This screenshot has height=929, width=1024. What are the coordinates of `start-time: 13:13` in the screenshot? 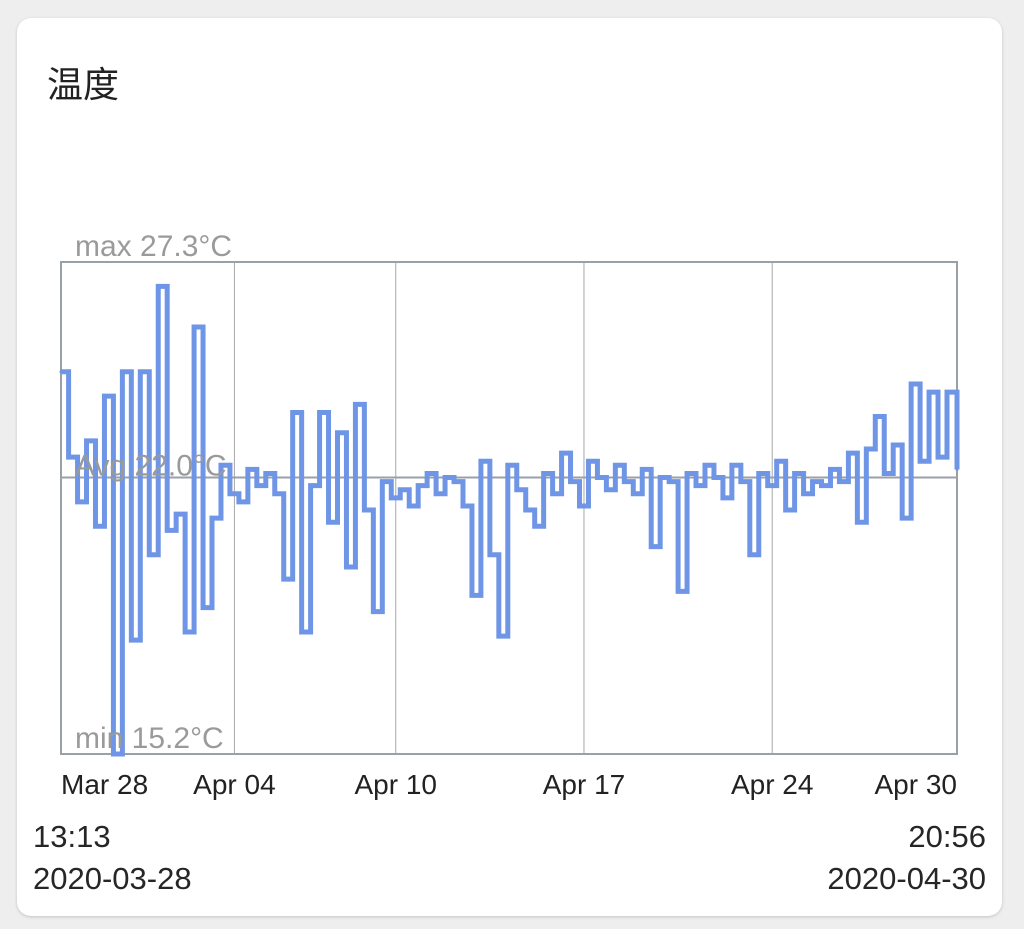 It's located at (72, 836).